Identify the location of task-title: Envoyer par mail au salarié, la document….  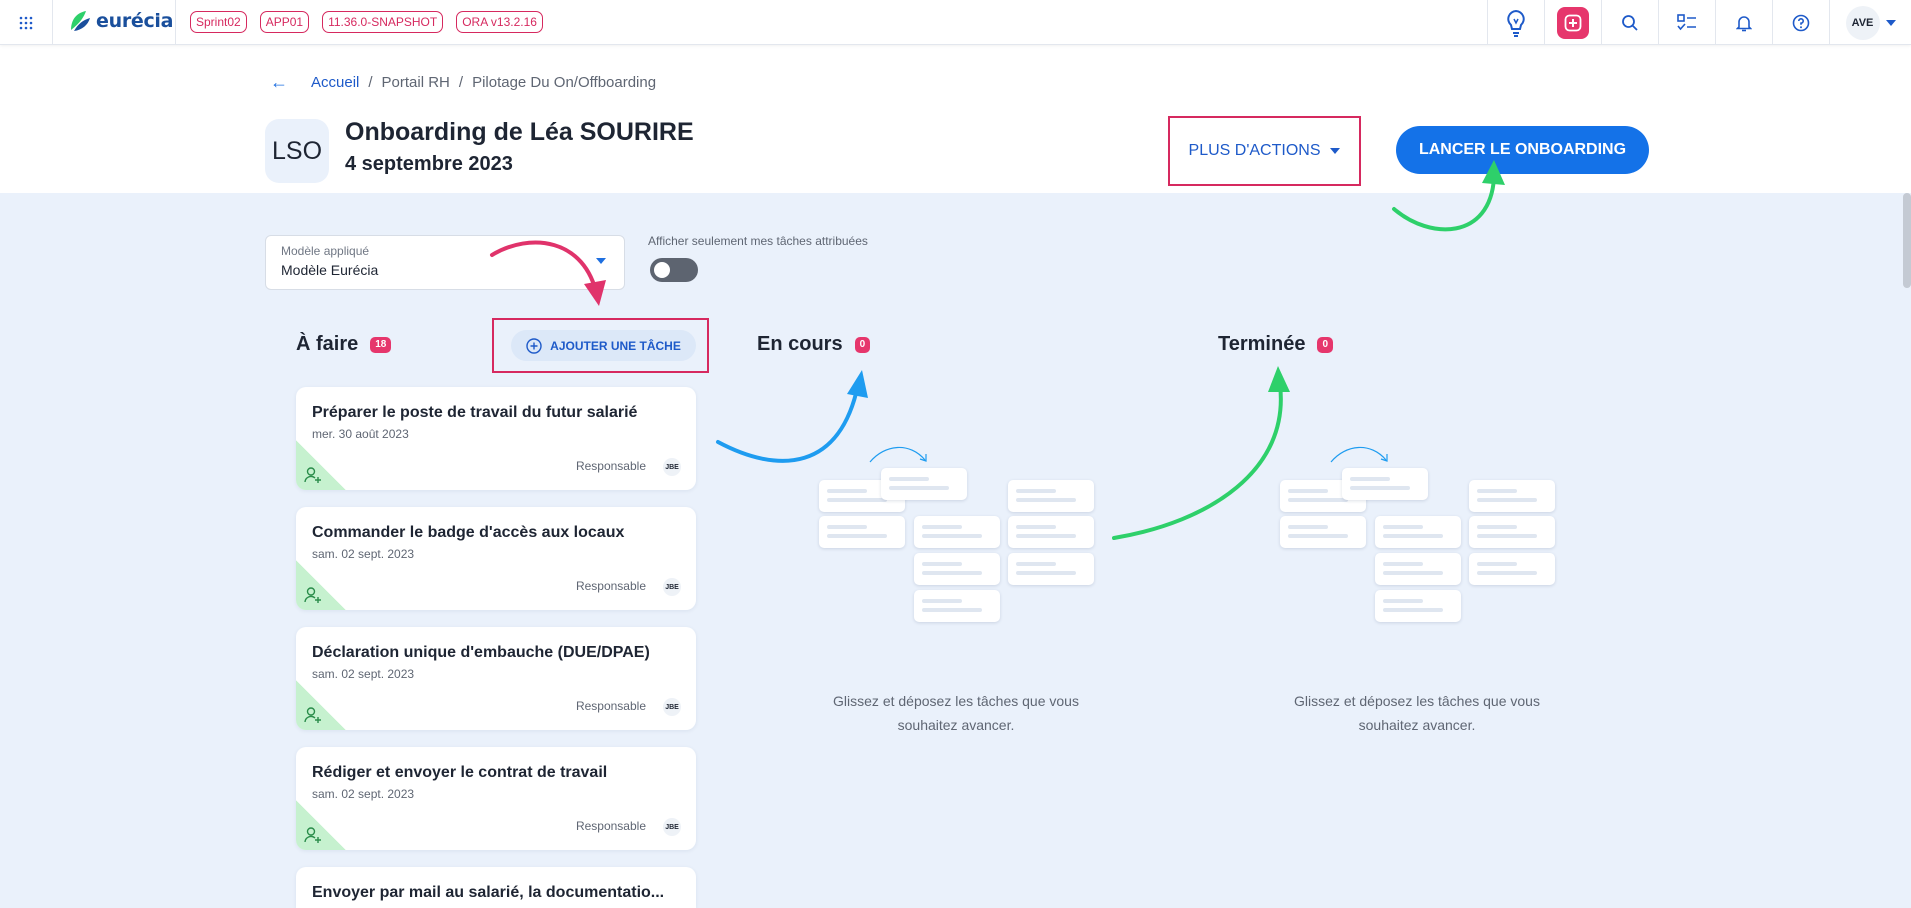
(488, 892).